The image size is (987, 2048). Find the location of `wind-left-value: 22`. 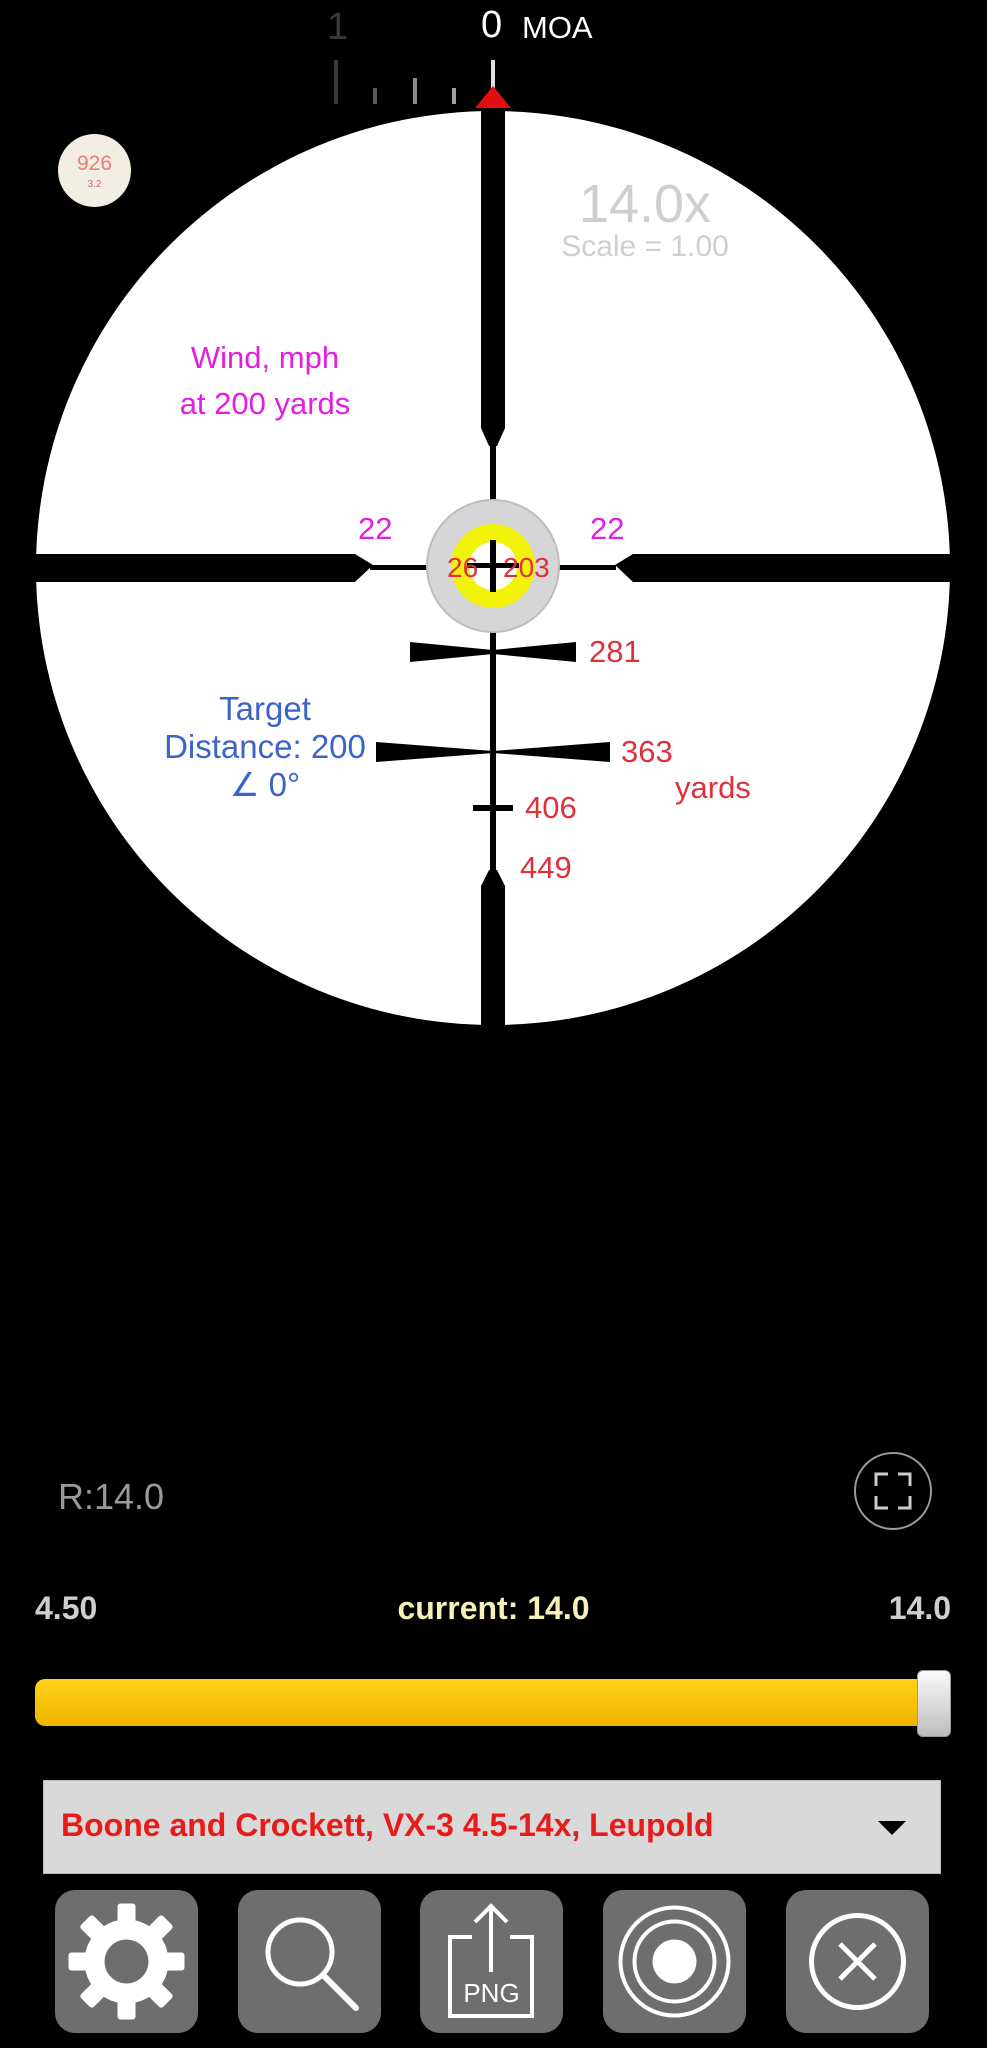

wind-left-value: 22 is located at coordinates (375, 528).